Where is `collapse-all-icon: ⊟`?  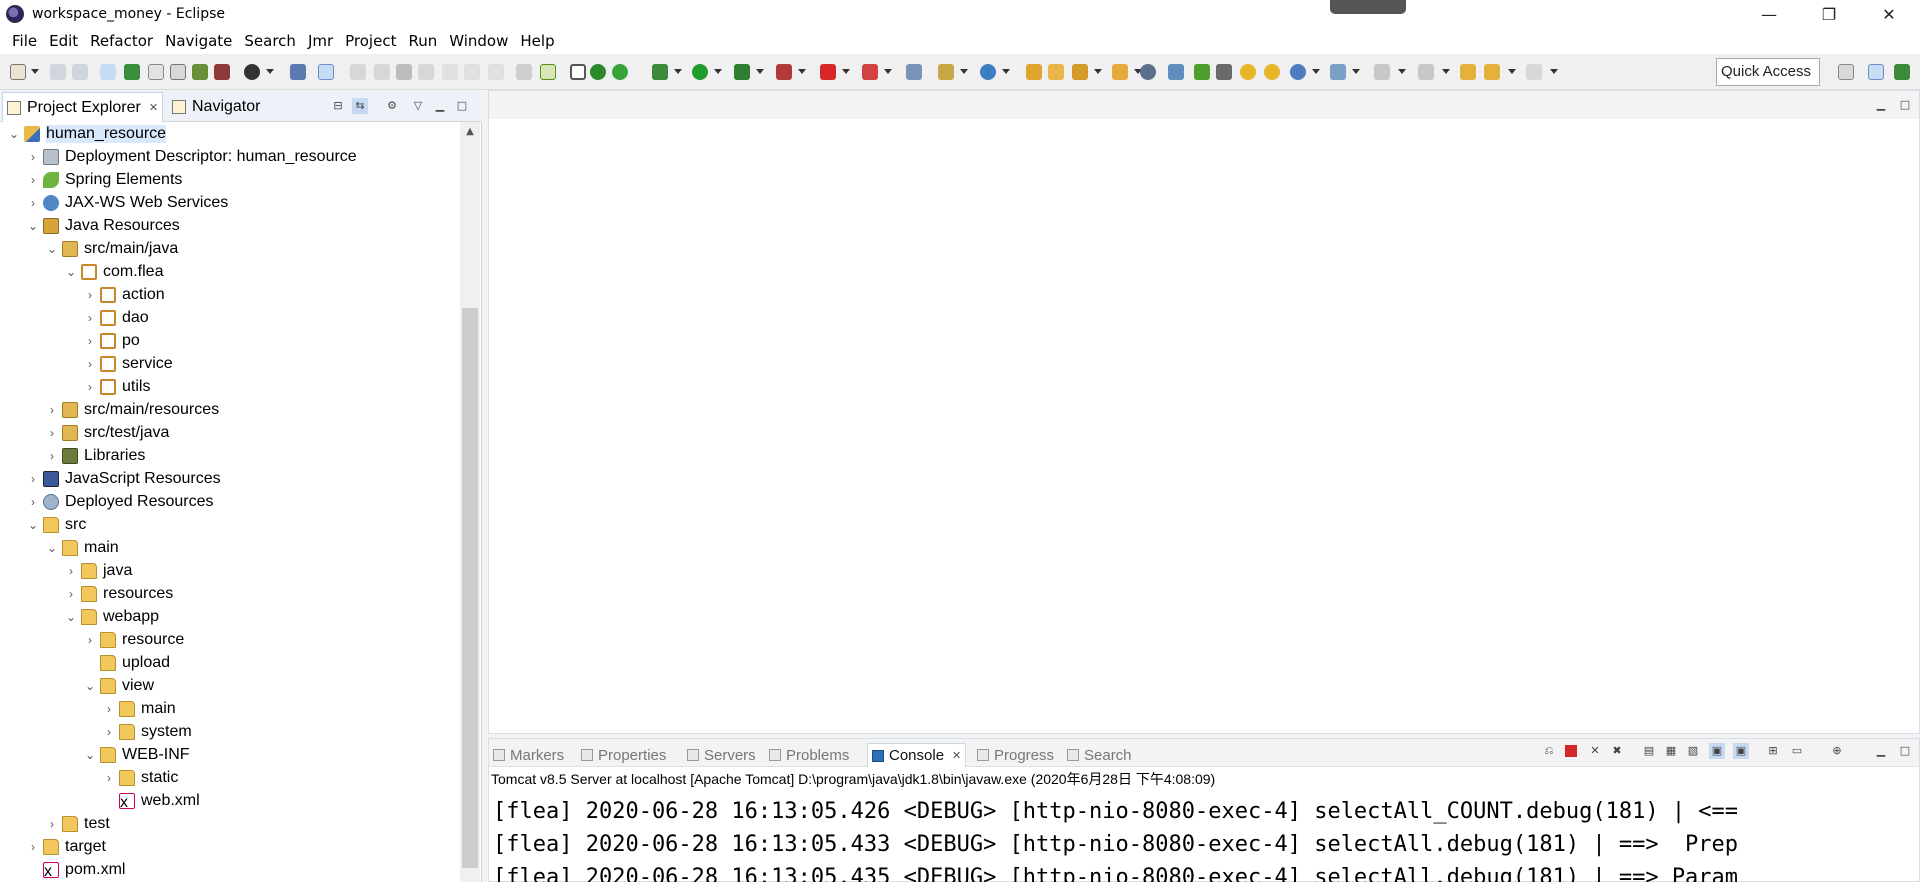 collapse-all-icon: ⊟ is located at coordinates (338, 106).